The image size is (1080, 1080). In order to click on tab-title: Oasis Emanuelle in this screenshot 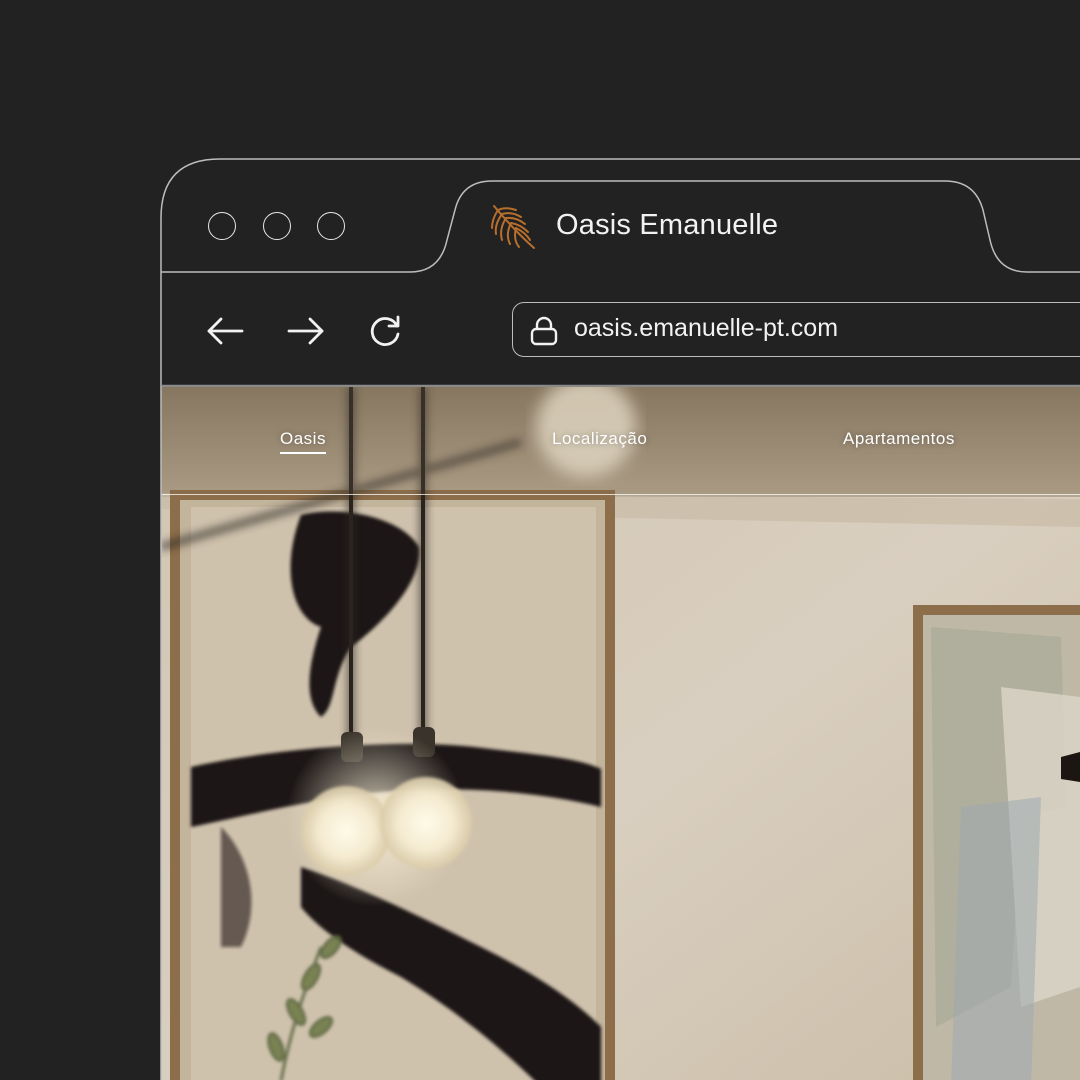, I will do `click(667, 225)`.